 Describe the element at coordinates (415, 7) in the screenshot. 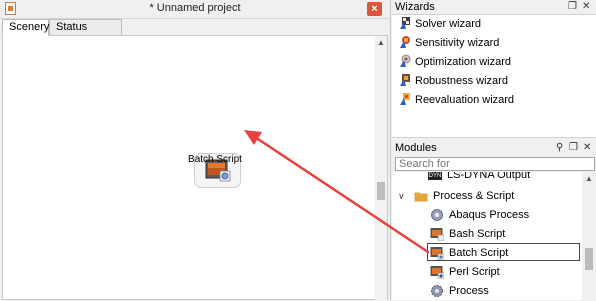

I see `wizards-title: Wizards` at that location.